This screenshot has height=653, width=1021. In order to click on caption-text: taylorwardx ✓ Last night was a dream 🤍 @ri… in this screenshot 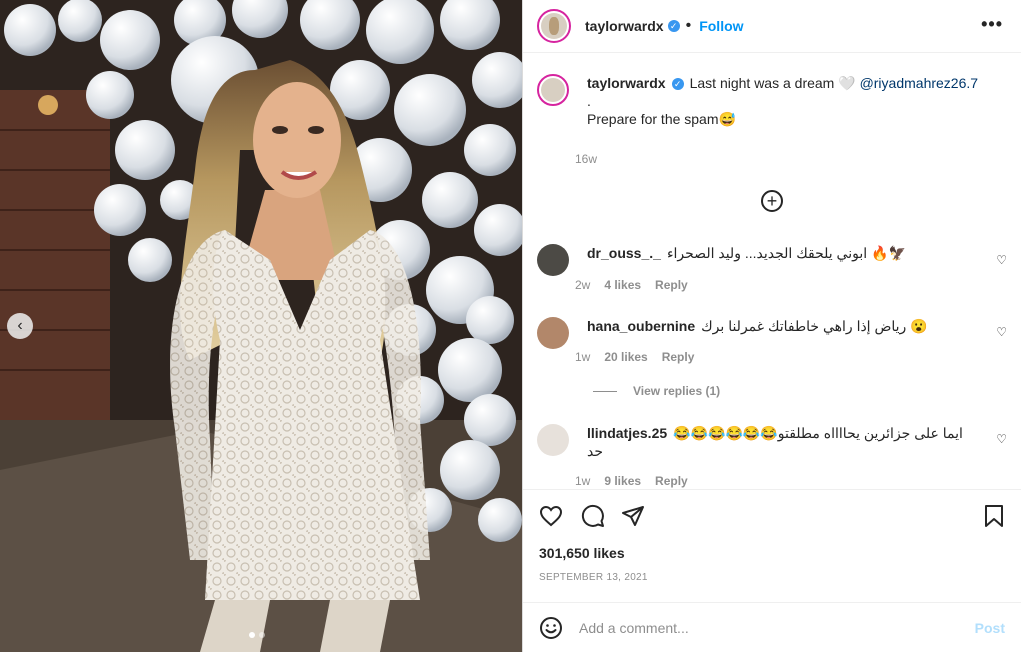, I will do `click(782, 101)`.